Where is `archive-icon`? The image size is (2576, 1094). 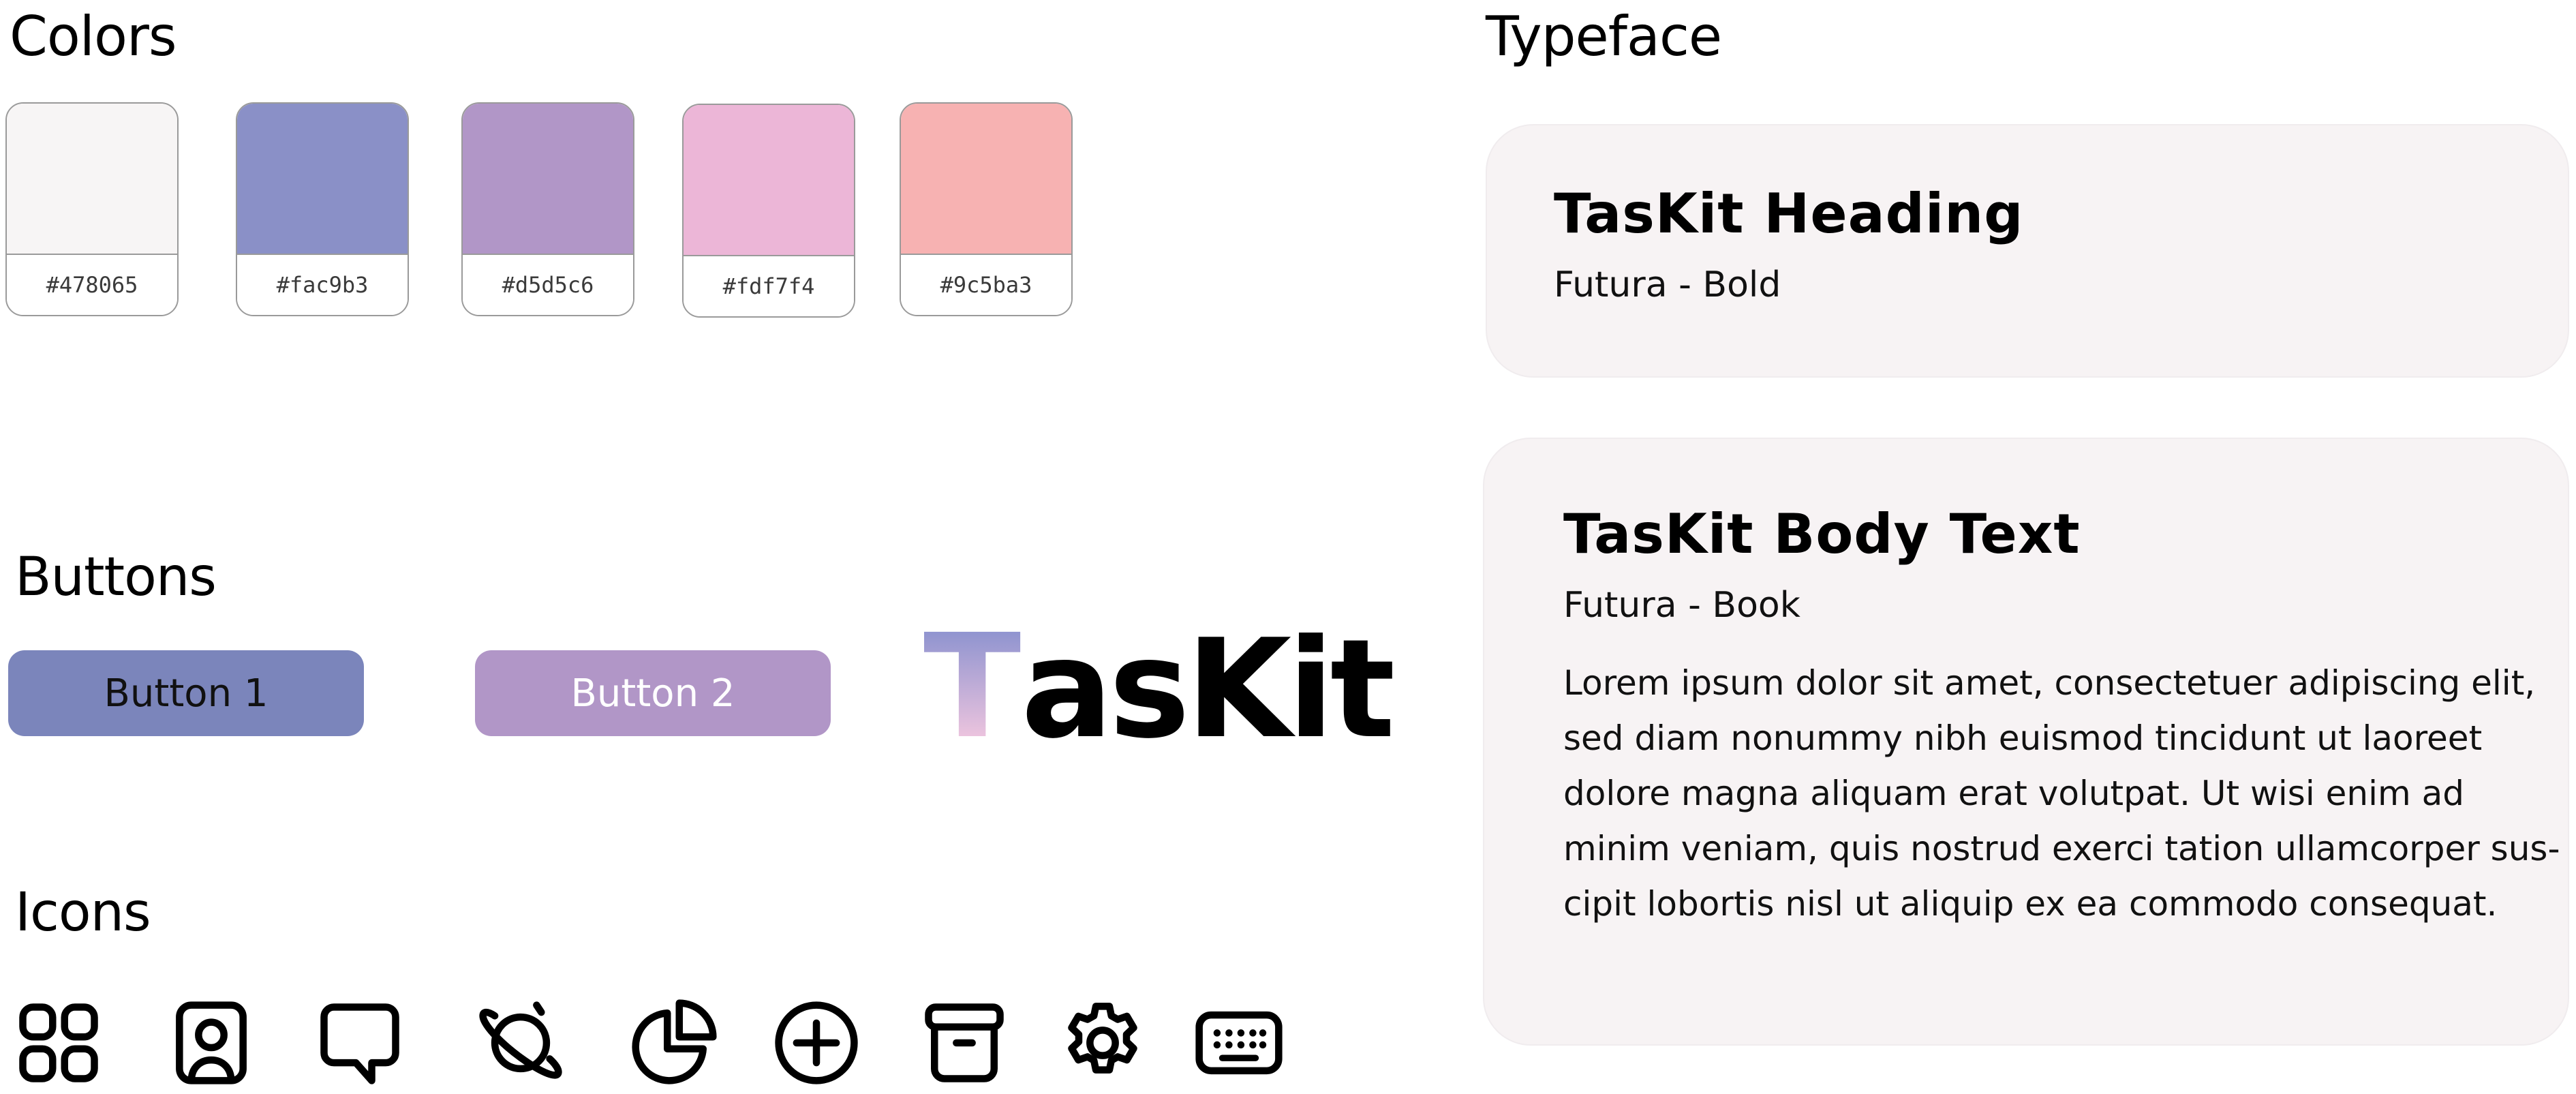 archive-icon is located at coordinates (964, 1043).